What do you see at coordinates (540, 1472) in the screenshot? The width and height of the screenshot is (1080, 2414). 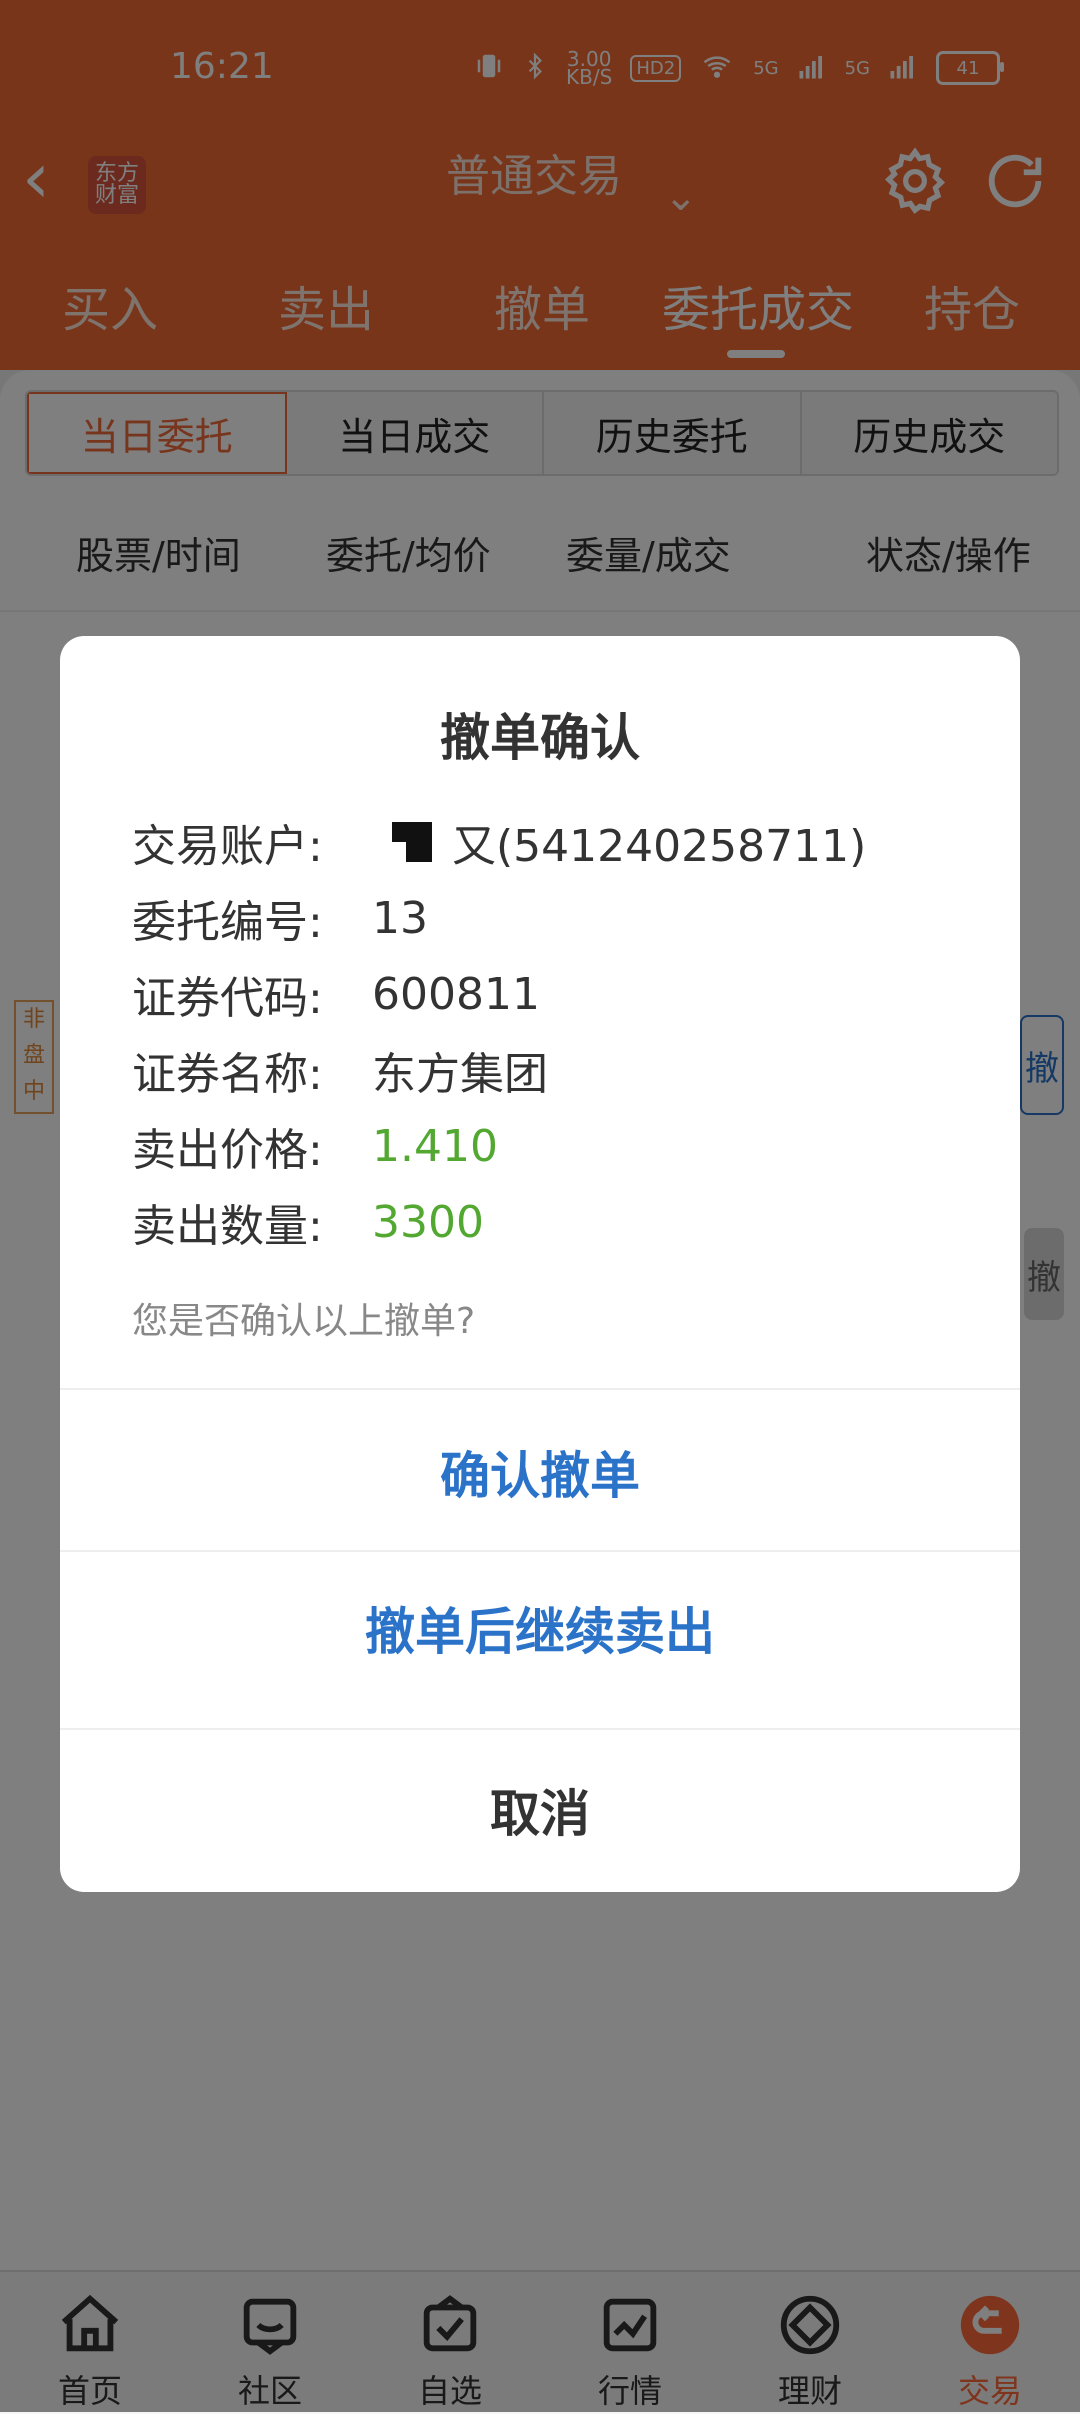 I see `confirm-cancel-button: 确认撤单` at bounding box center [540, 1472].